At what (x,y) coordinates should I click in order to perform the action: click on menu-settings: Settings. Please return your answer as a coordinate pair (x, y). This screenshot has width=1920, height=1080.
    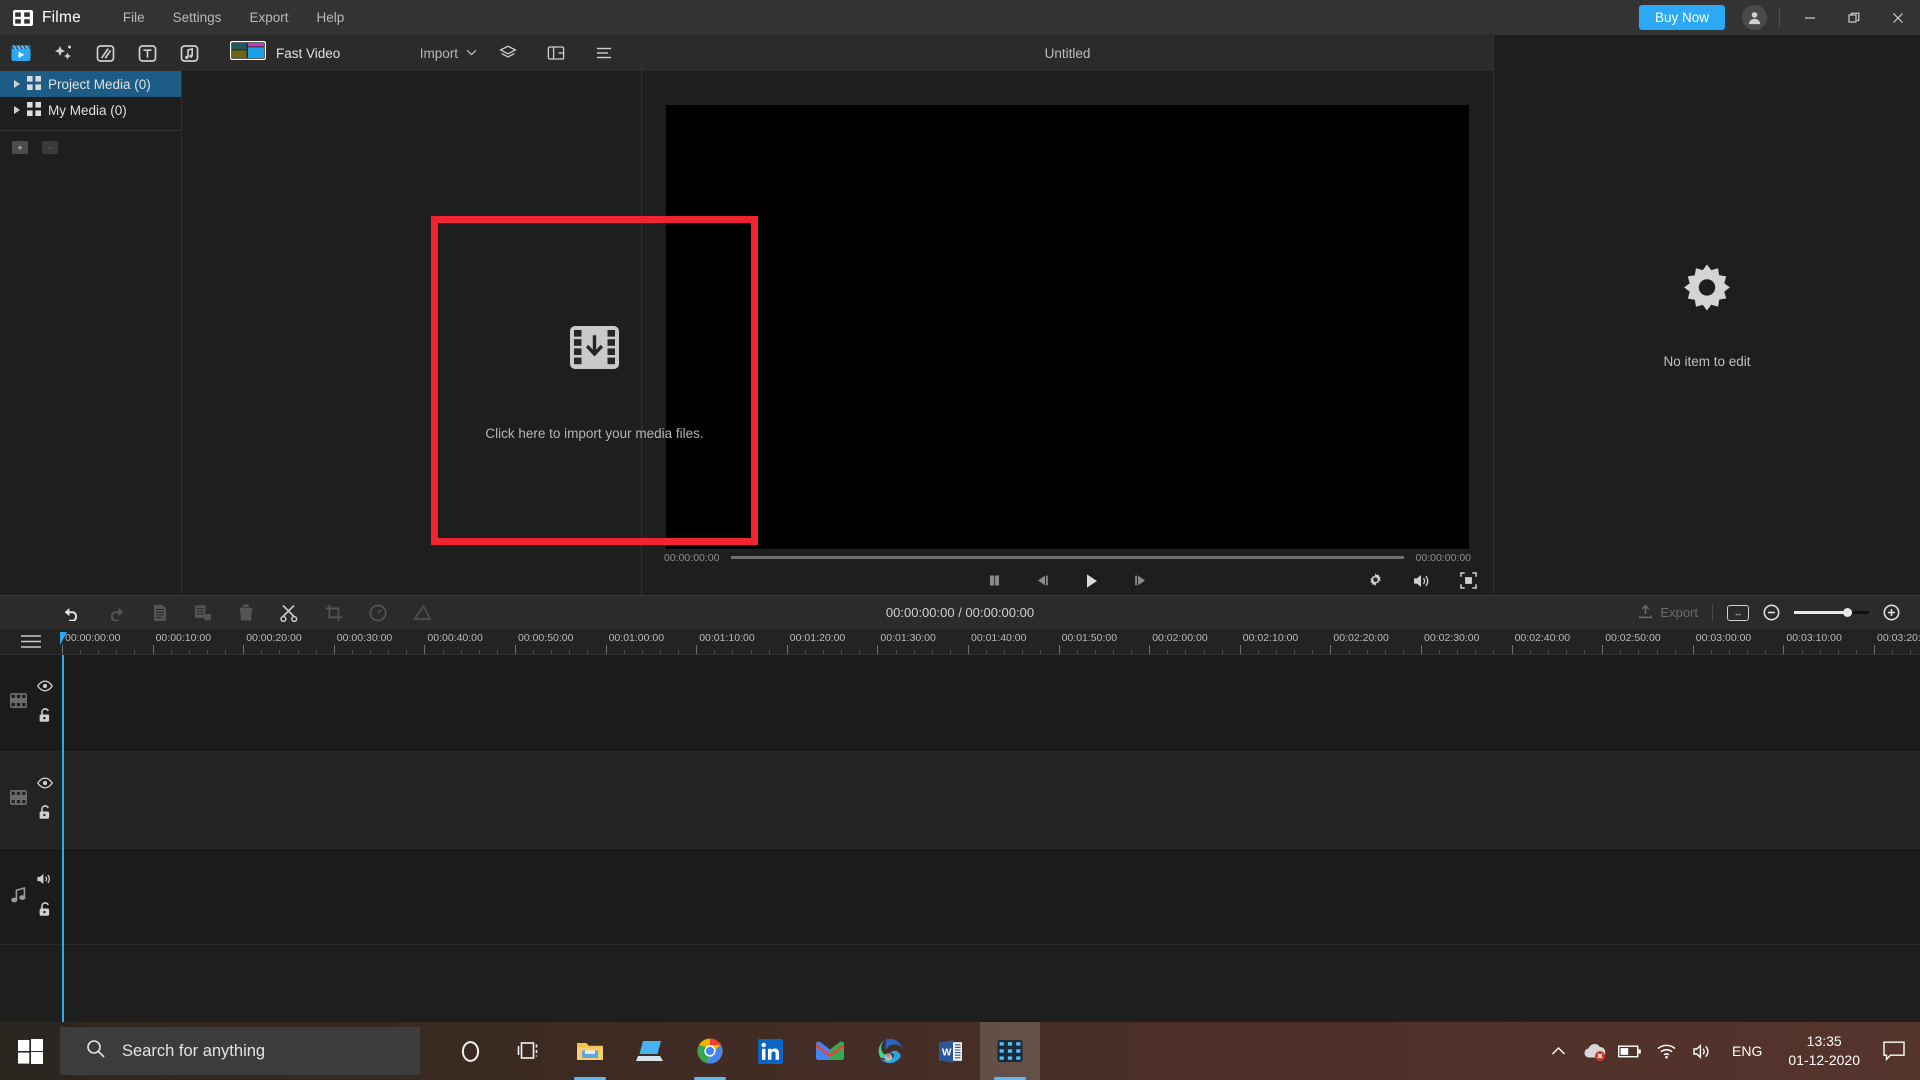
    Looking at the image, I should click on (197, 17).